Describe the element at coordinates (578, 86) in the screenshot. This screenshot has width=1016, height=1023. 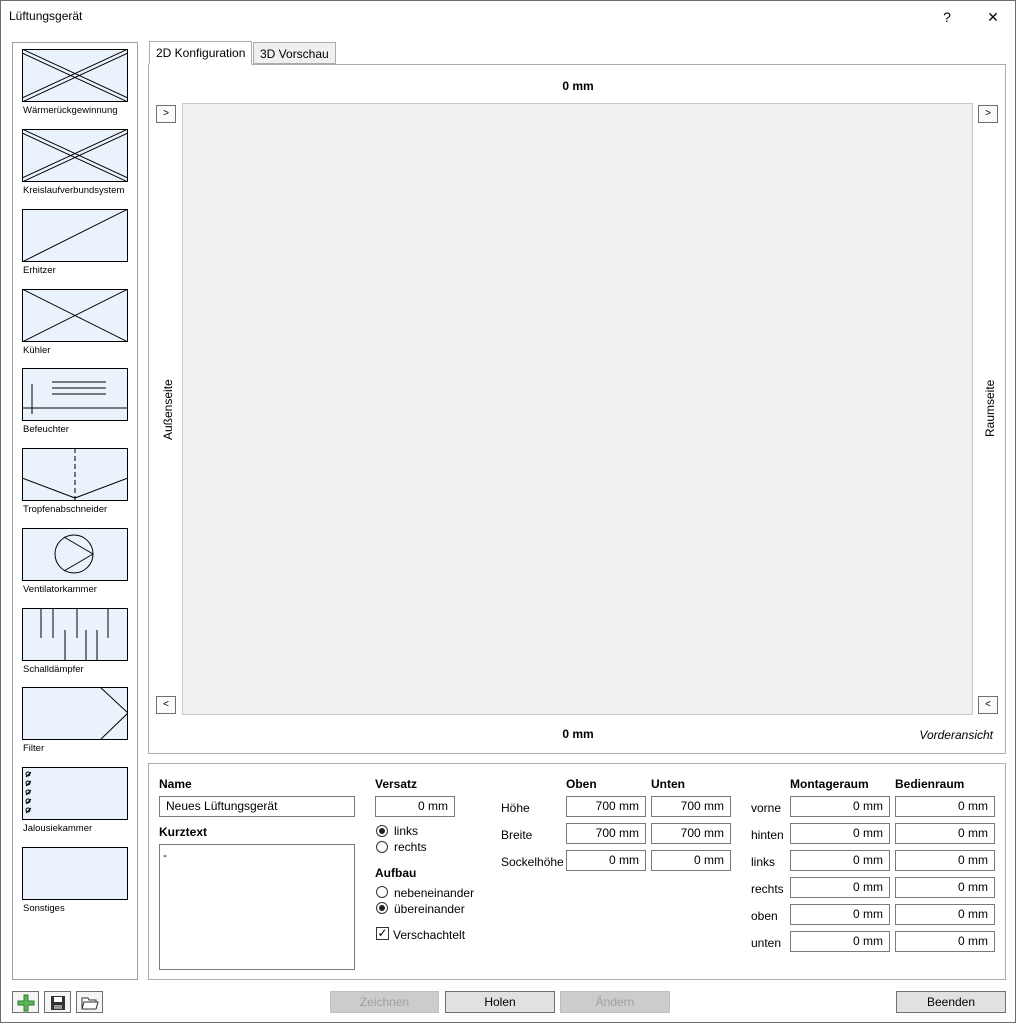
I see `top-dimension: 0 mm` at that location.